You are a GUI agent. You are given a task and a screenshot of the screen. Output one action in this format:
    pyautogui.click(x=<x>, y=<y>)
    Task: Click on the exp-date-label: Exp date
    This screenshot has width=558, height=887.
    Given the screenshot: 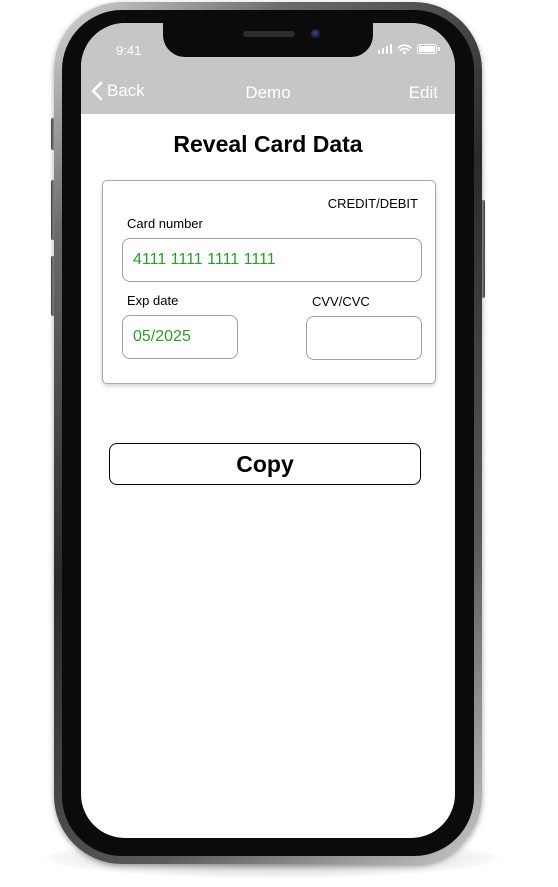 What is the action you would take?
    pyautogui.click(x=153, y=300)
    